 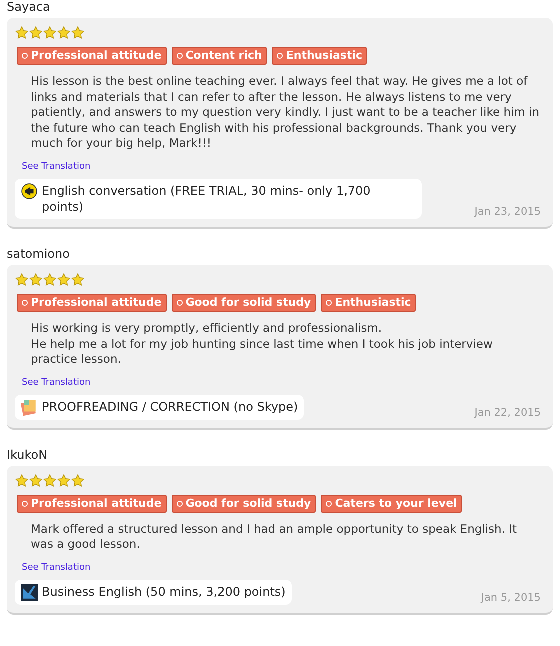 I want to click on review-text: His lesson is the best online teaching ever. I always feel that way. He gives me a lot of links and materials that I can refer to after the lesson. He always listens to me very patiently, and answers to my question very kindly. I just want to be a teacher like him in the future who can teach English with his professional backgrounds. Thank you very much for your big help, Mark!!!, so click(x=286, y=113).